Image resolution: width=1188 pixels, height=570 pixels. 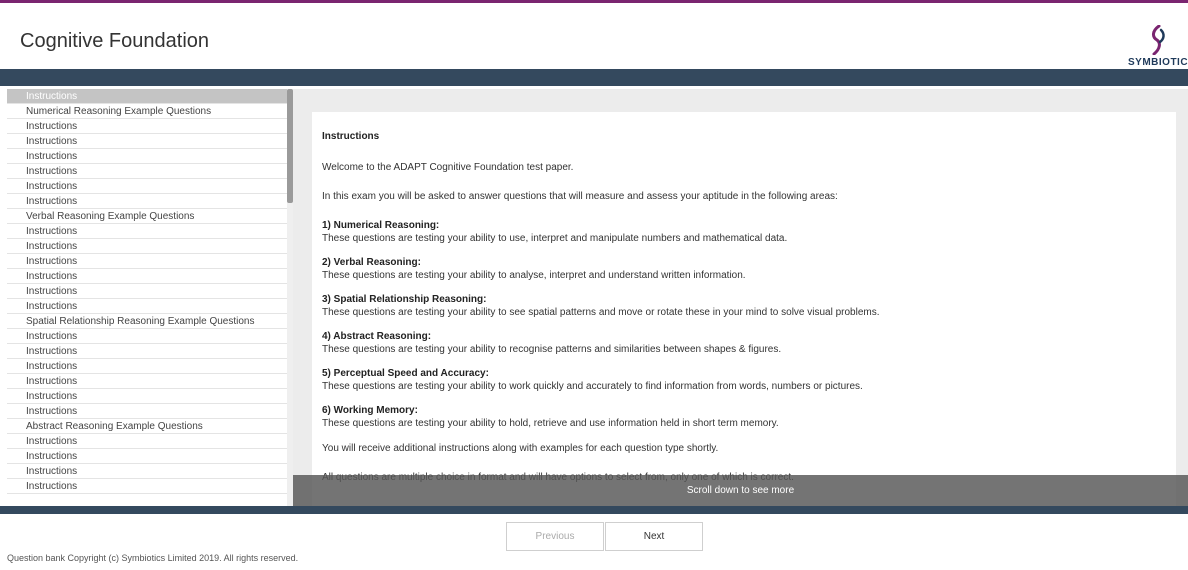 I want to click on logo-text: SYMBIOTICS, so click(x=1158, y=62).